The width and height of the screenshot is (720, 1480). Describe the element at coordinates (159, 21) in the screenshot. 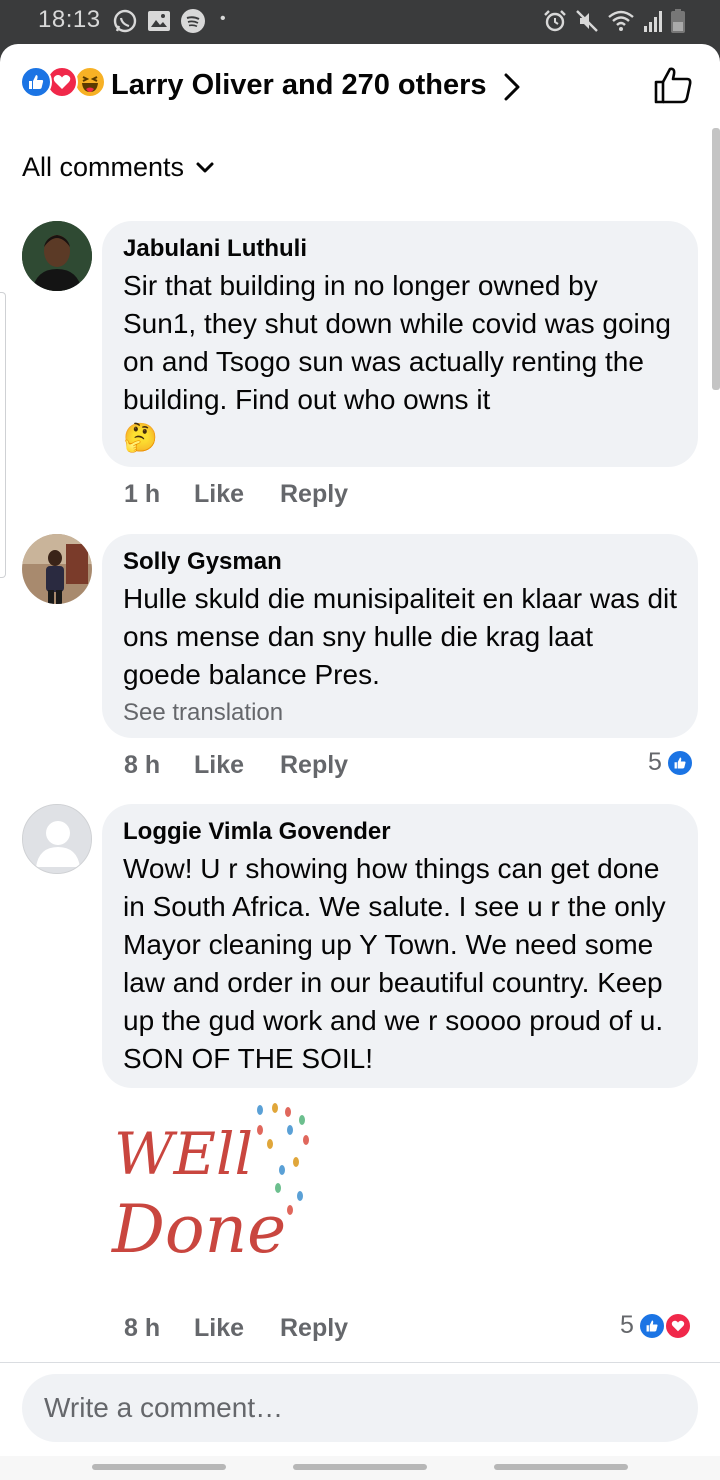

I see `gallery-icon` at that location.